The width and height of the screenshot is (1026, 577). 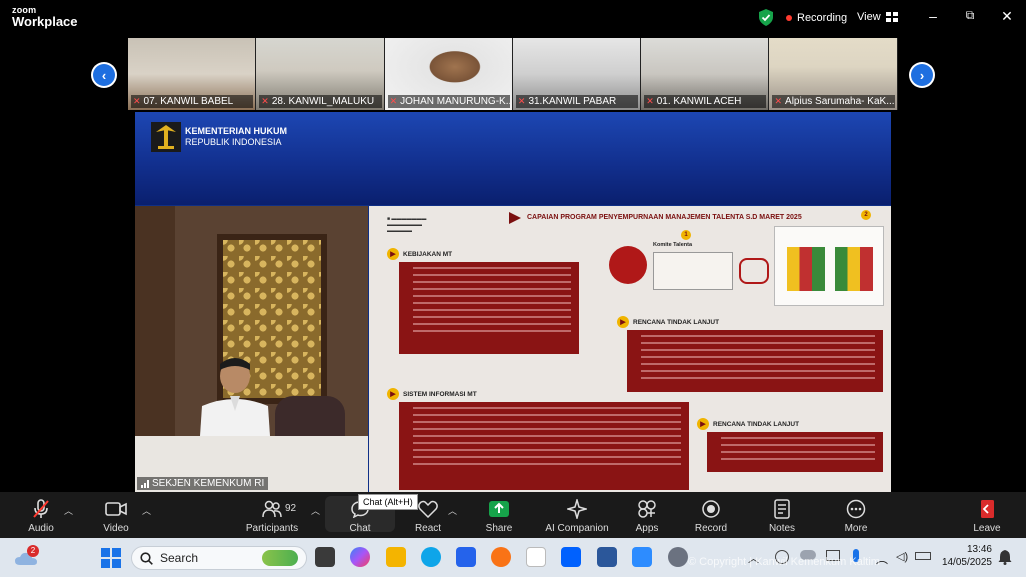 I want to click on next-page-button: ›, so click(x=922, y=75).